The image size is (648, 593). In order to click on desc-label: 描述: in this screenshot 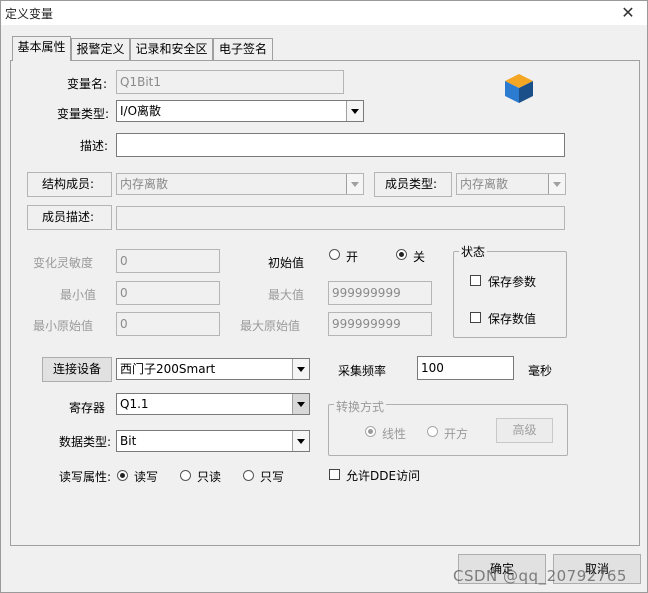, I will do `click(94, 146)`.